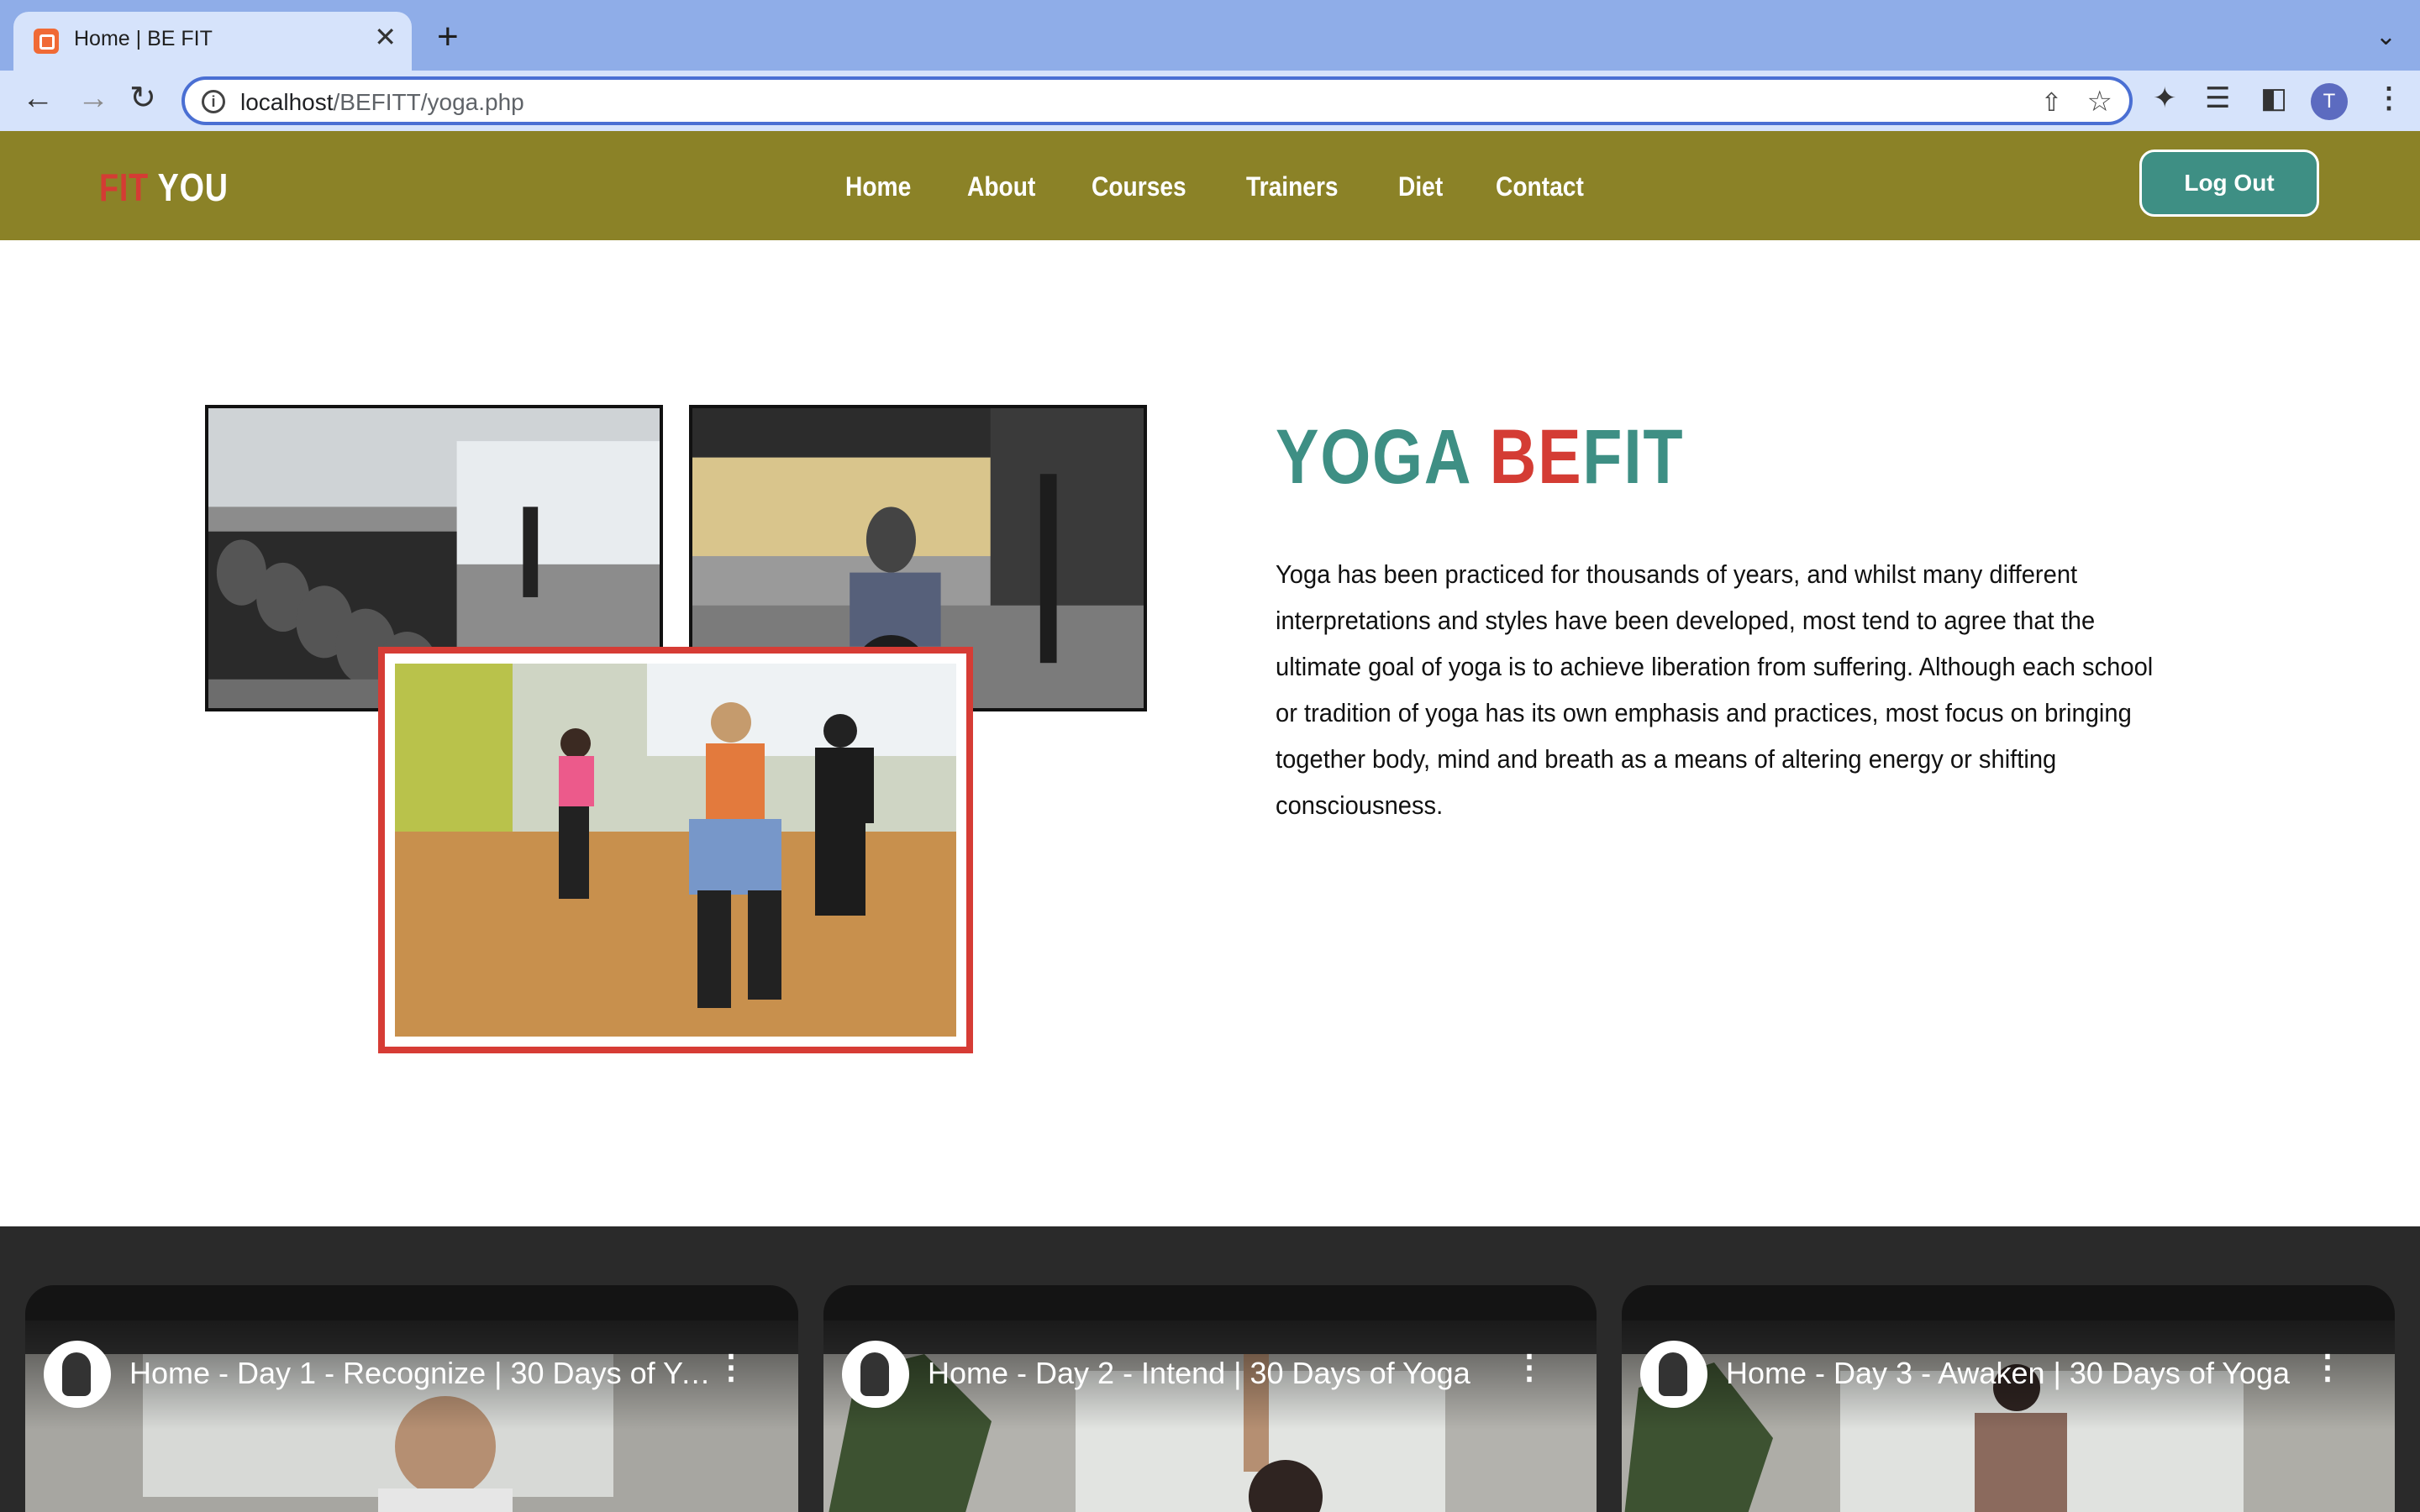 This screenshot has height=1512, width=2420. Describe the element at coordinates (2273, 98) in the screenshot. I see `side-panel-icon: ◧` at that location.